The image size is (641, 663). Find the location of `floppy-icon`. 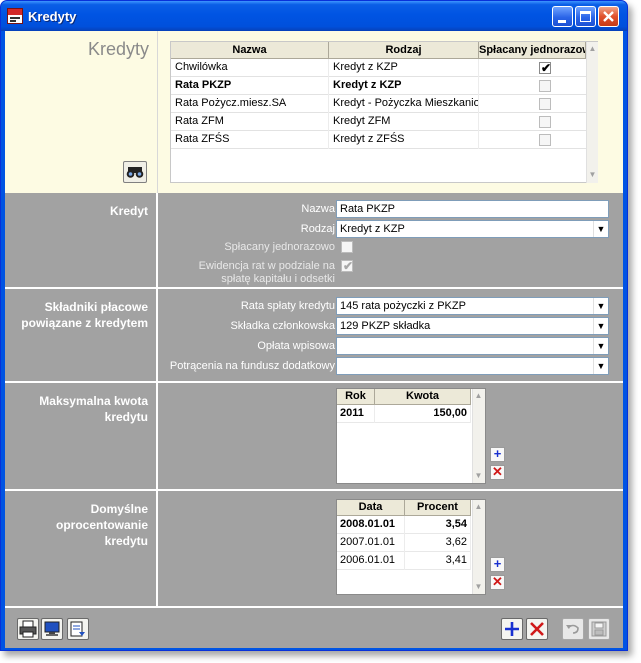

floppy-icon is located at coordinates (599, 629).